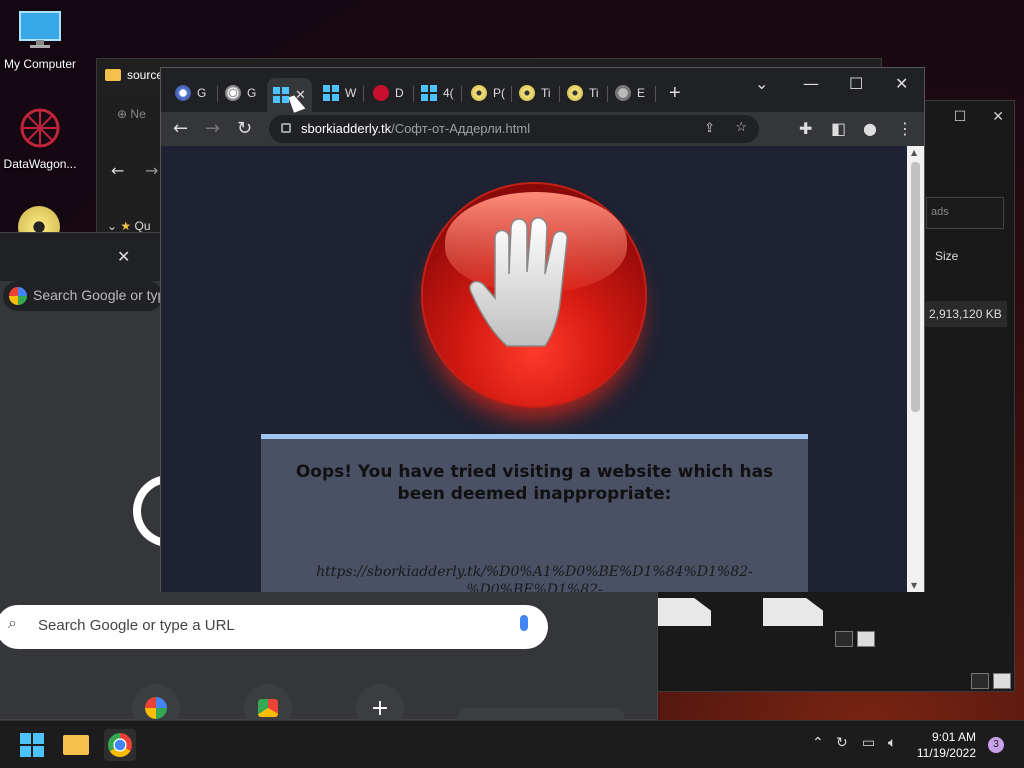  I want to click on scroll-up-icon: ▲, so click(914, 152).